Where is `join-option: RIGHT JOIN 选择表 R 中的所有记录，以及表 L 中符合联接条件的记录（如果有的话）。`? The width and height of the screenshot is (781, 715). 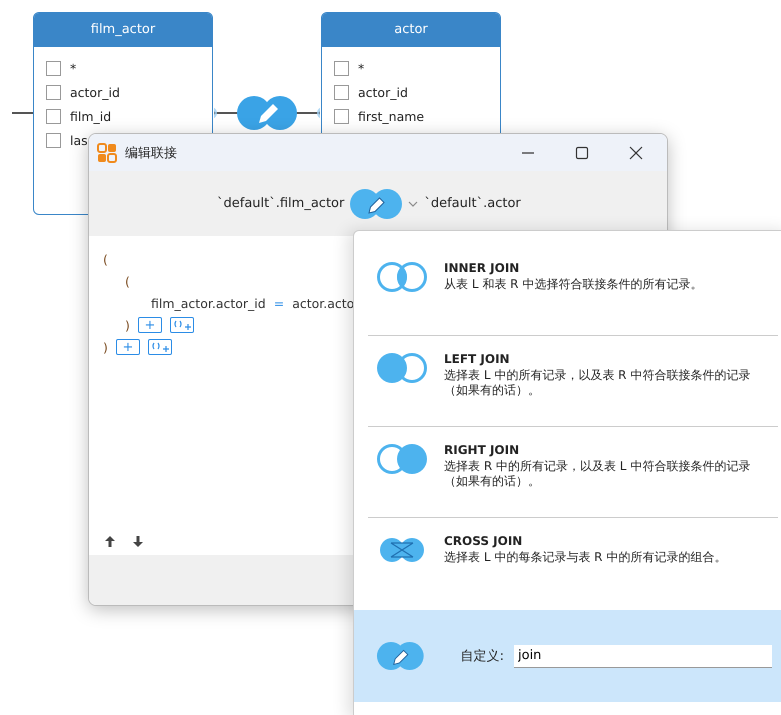
join-option: RIGHT JOIN 选择表 R 中的所有记录，以及表 L 中符合联接条件的记录（如果有的话）。 is located at coordinates (567, 472).